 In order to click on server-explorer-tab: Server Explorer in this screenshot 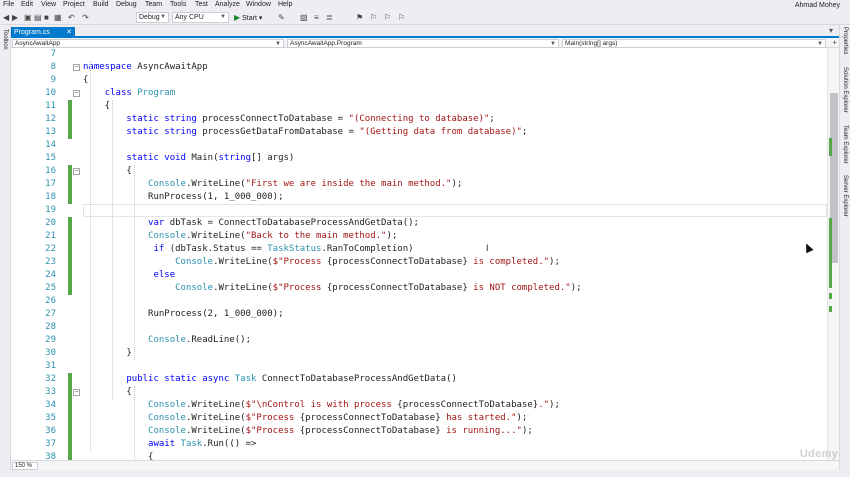, I will do `click(845, 196)`.